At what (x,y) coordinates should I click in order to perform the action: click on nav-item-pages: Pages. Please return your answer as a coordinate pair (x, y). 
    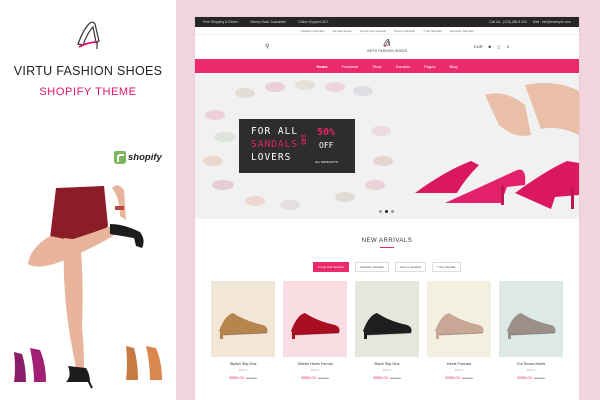
    Looking at the image, I should click on (429, 66).